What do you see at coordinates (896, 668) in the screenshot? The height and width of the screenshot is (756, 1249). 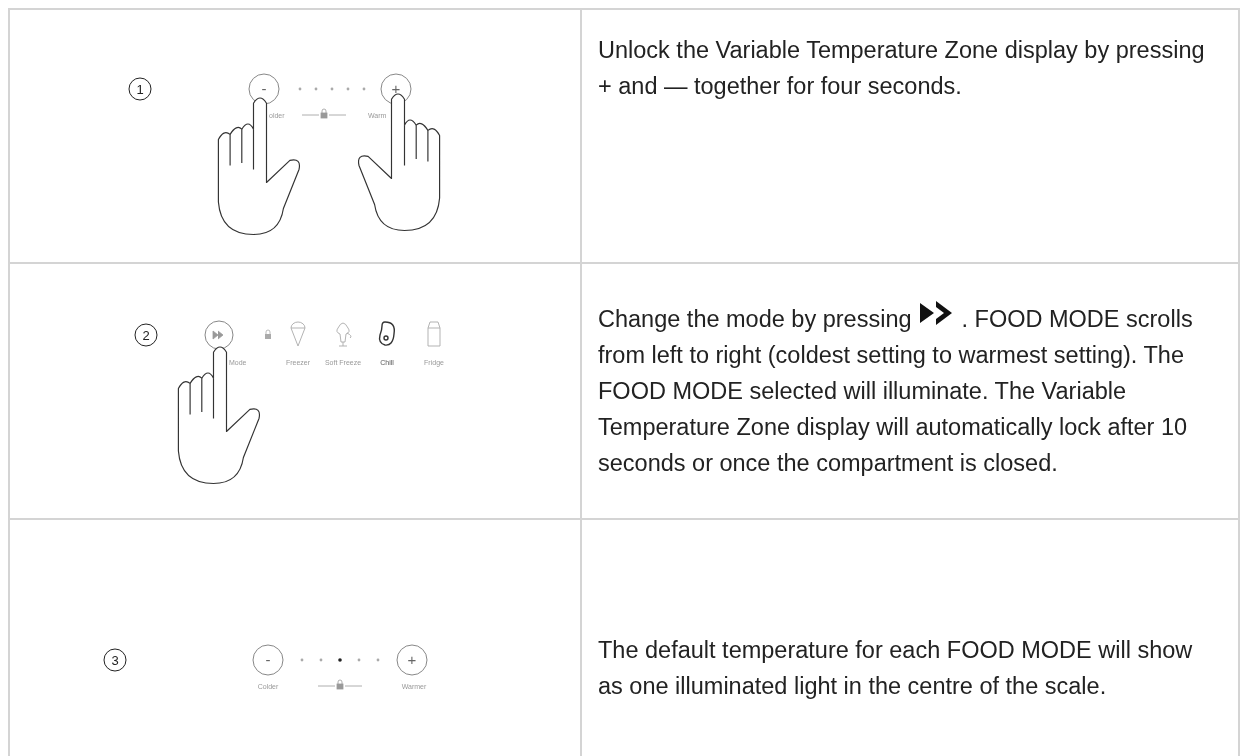 I see `instruction-text: The default temperature for each FOOD MODE will show as one illuminated light in the centre of the scale.` at bounding box center [896, 668].